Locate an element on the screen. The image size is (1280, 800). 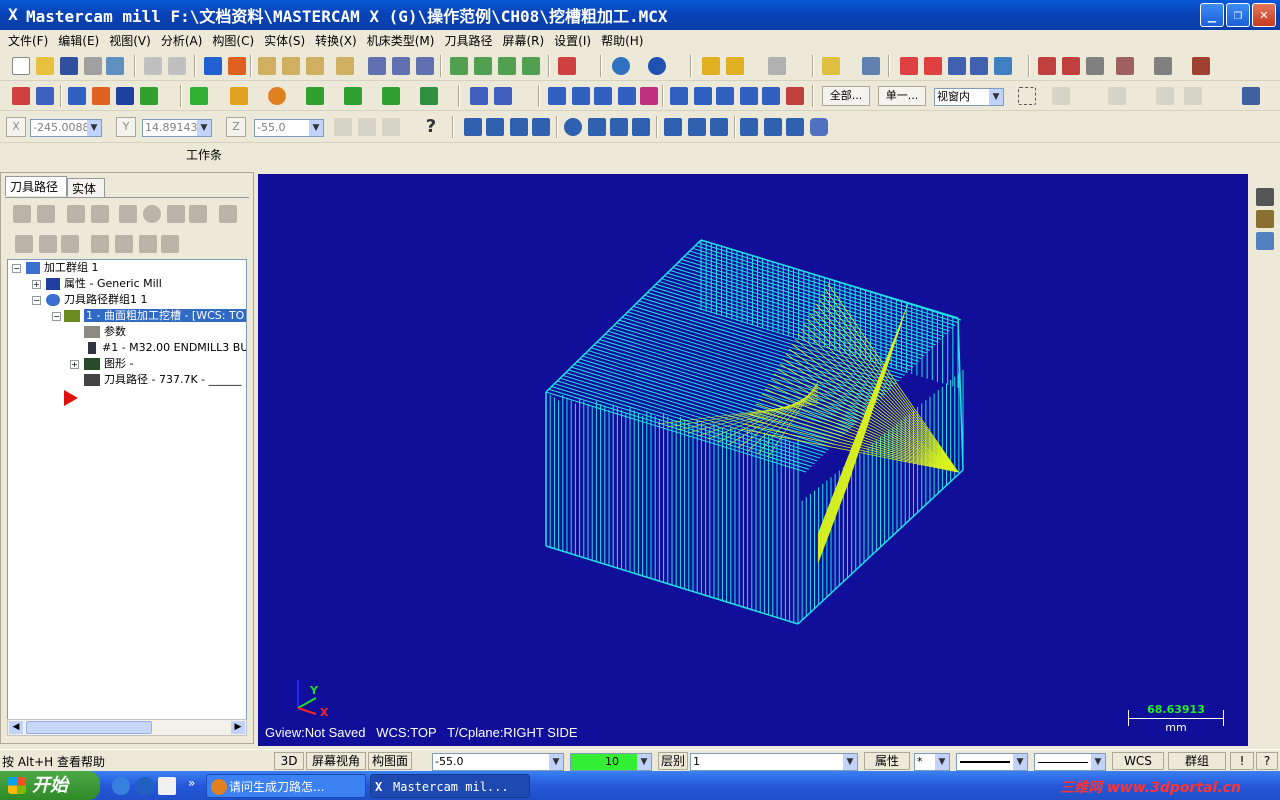
menu-solids: 实体(S) is located at coordinates (284, 40).